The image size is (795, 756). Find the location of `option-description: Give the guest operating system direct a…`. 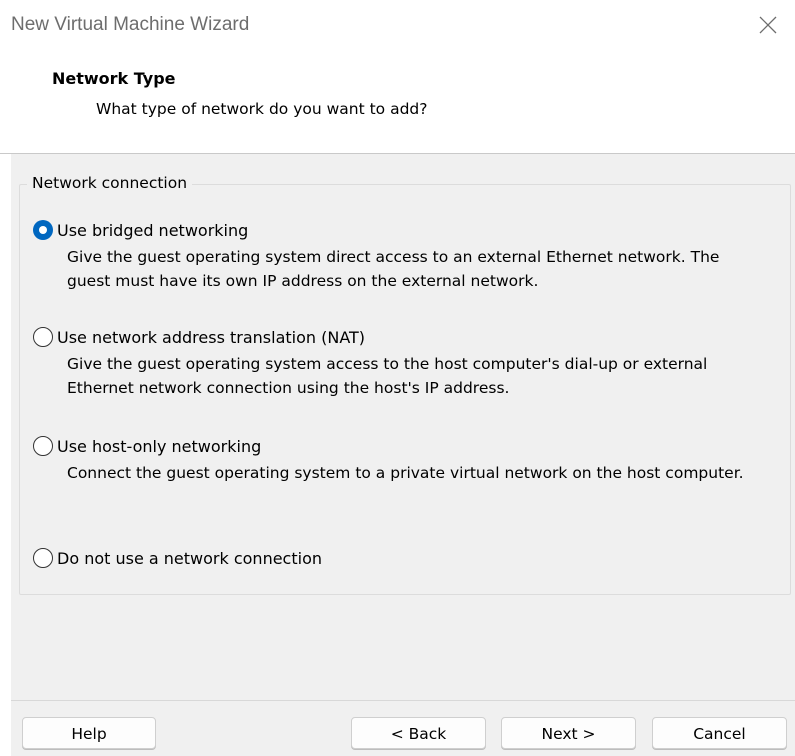

option-description: Give the guest operating system direct a… is located at coordinates (393, 269).